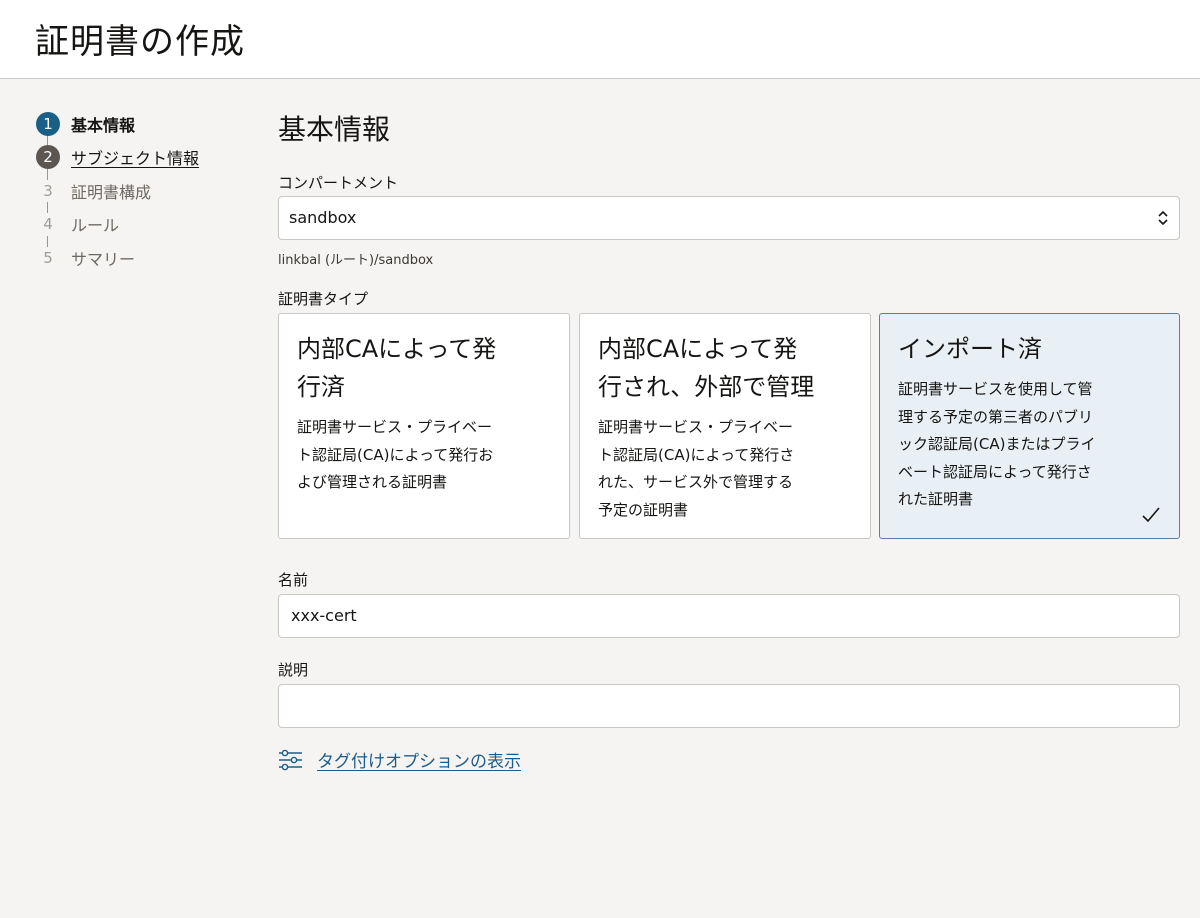 The image size is (1200, 918). I want to click on tag-link-label: タグ付けオプションの表示, so click(419, 759).